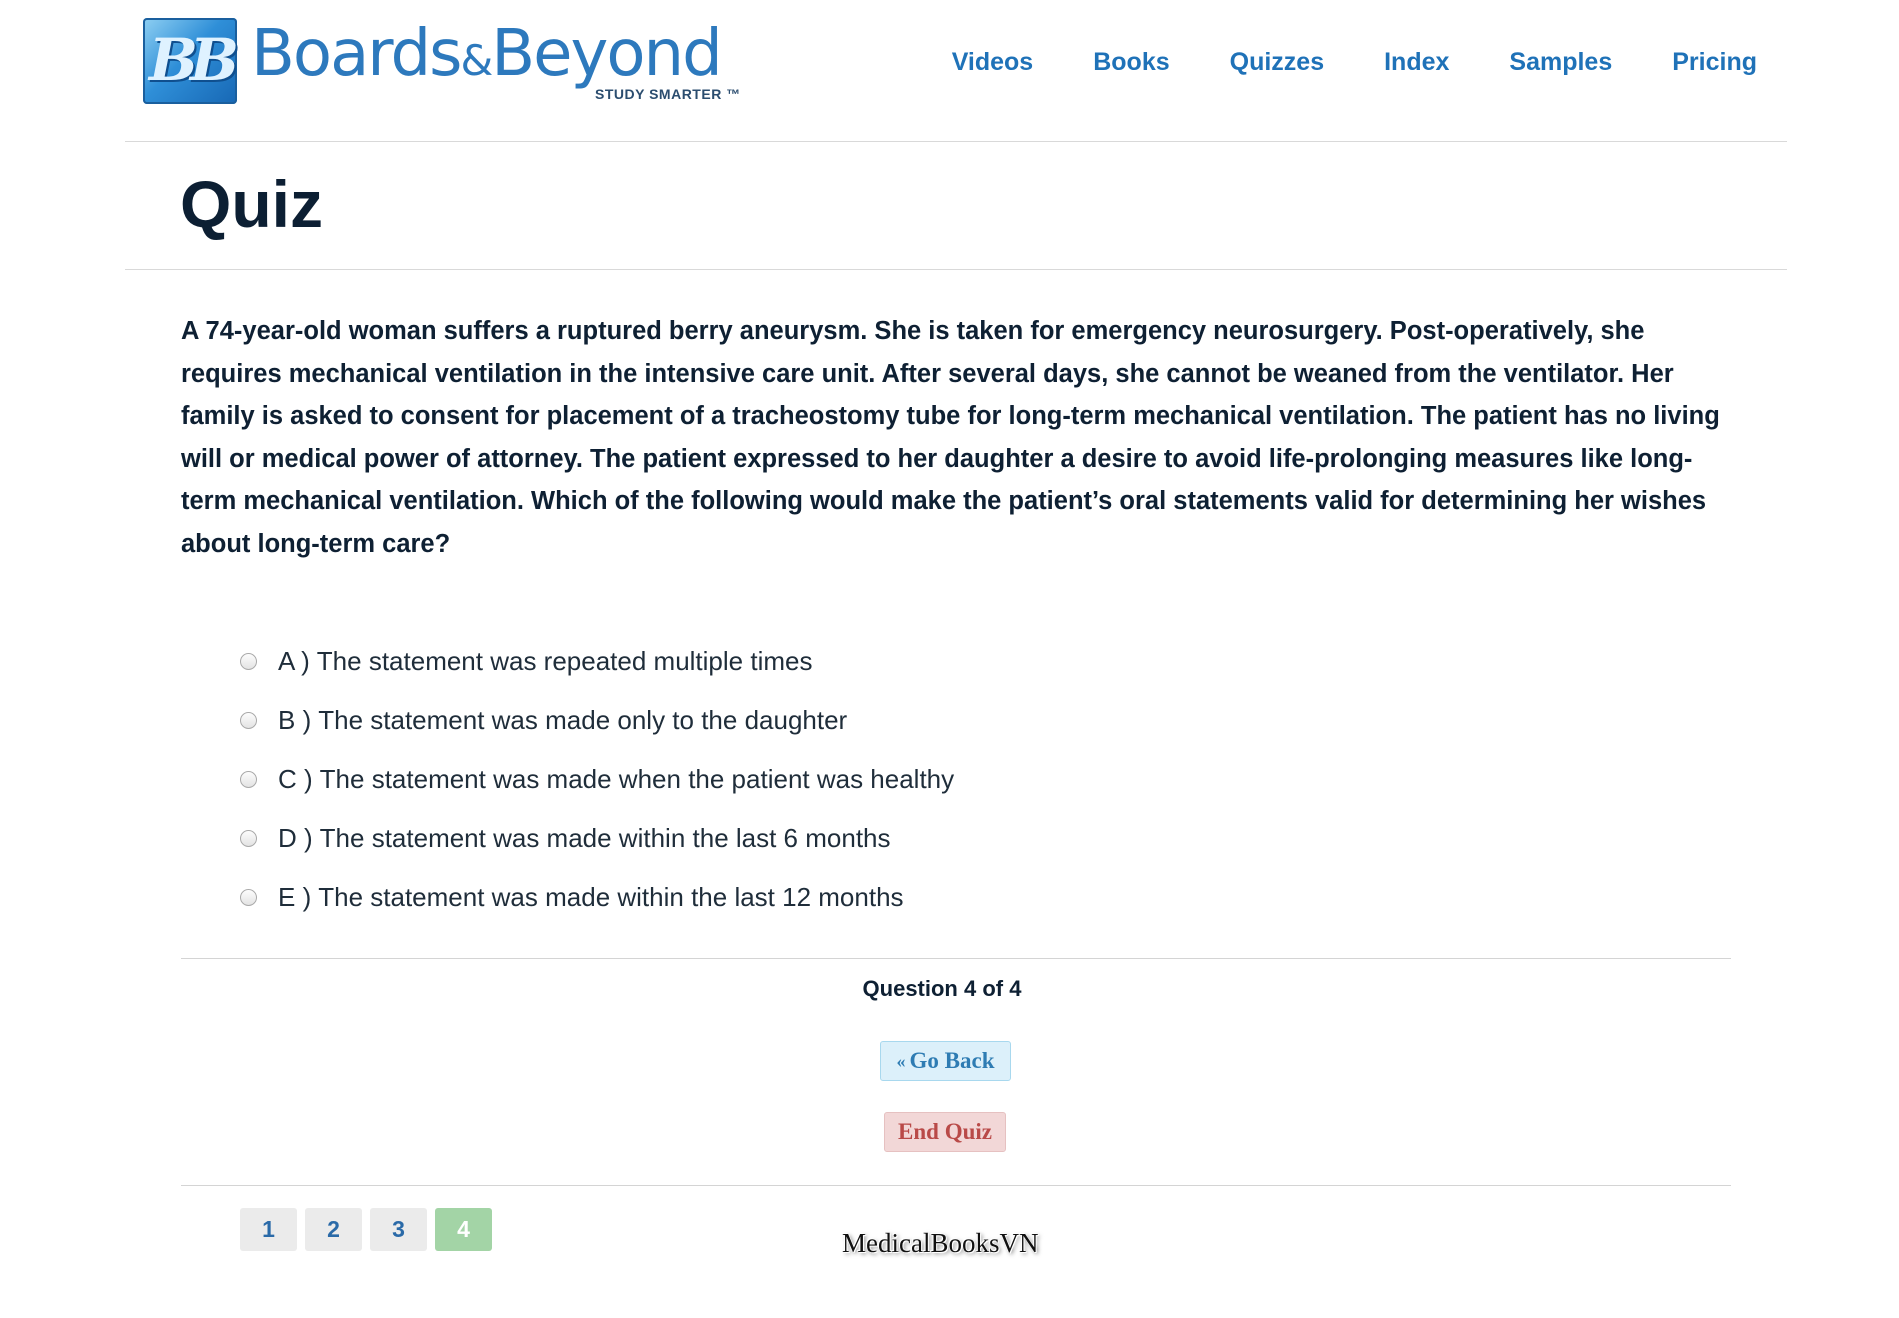 This screenshot has height=1318, width=1899. I want to click on end-quiz-button: End Quiz, so click(945, 1132).